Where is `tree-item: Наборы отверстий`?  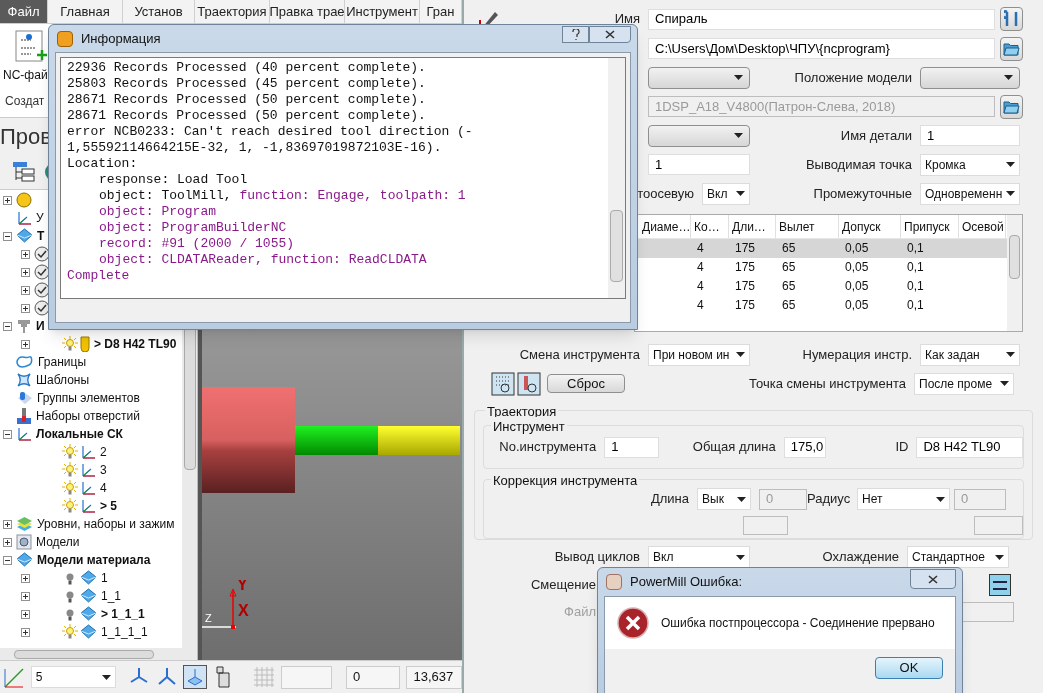 tree-item: Наборы отверстий is located at coordinates (70, 416).